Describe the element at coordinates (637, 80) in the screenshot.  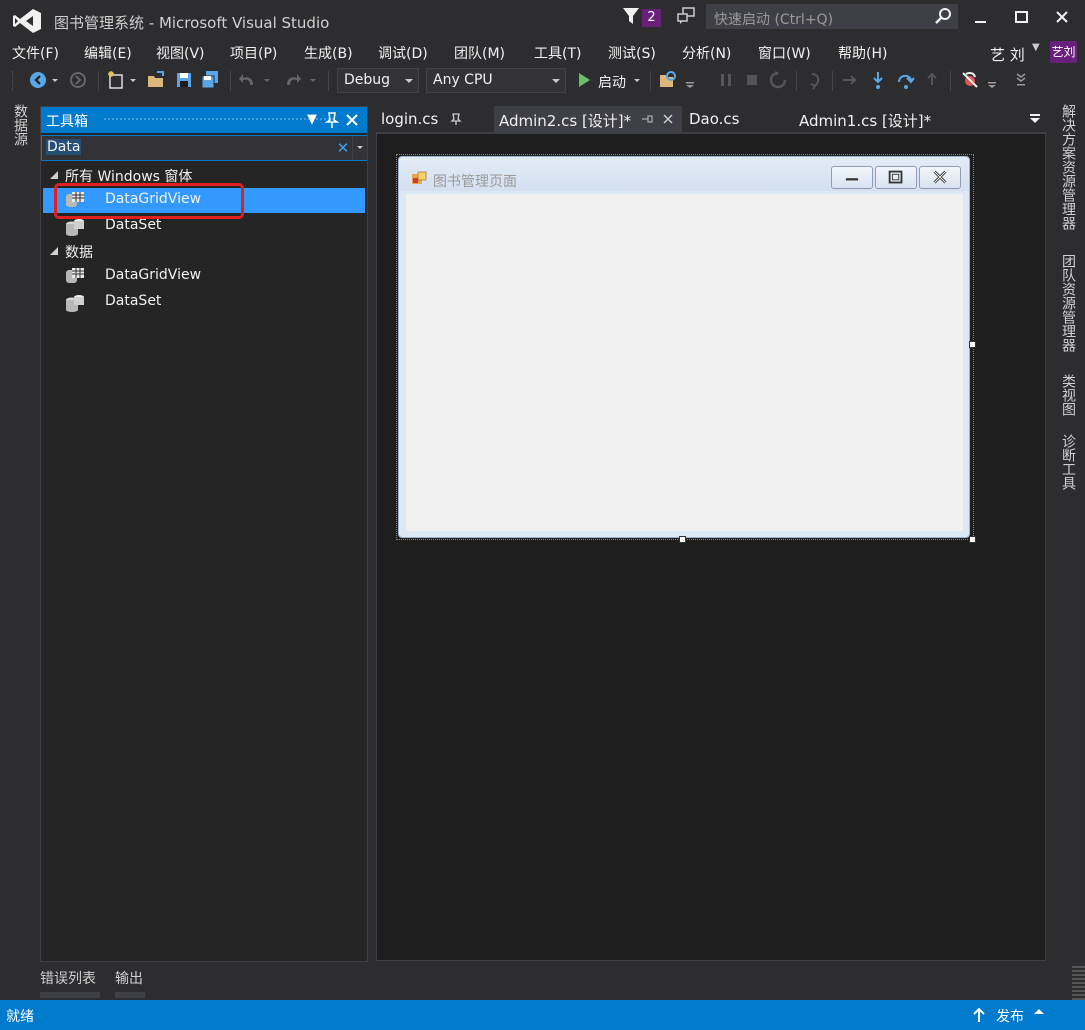
I see `start-dropdown-icon` at that location.